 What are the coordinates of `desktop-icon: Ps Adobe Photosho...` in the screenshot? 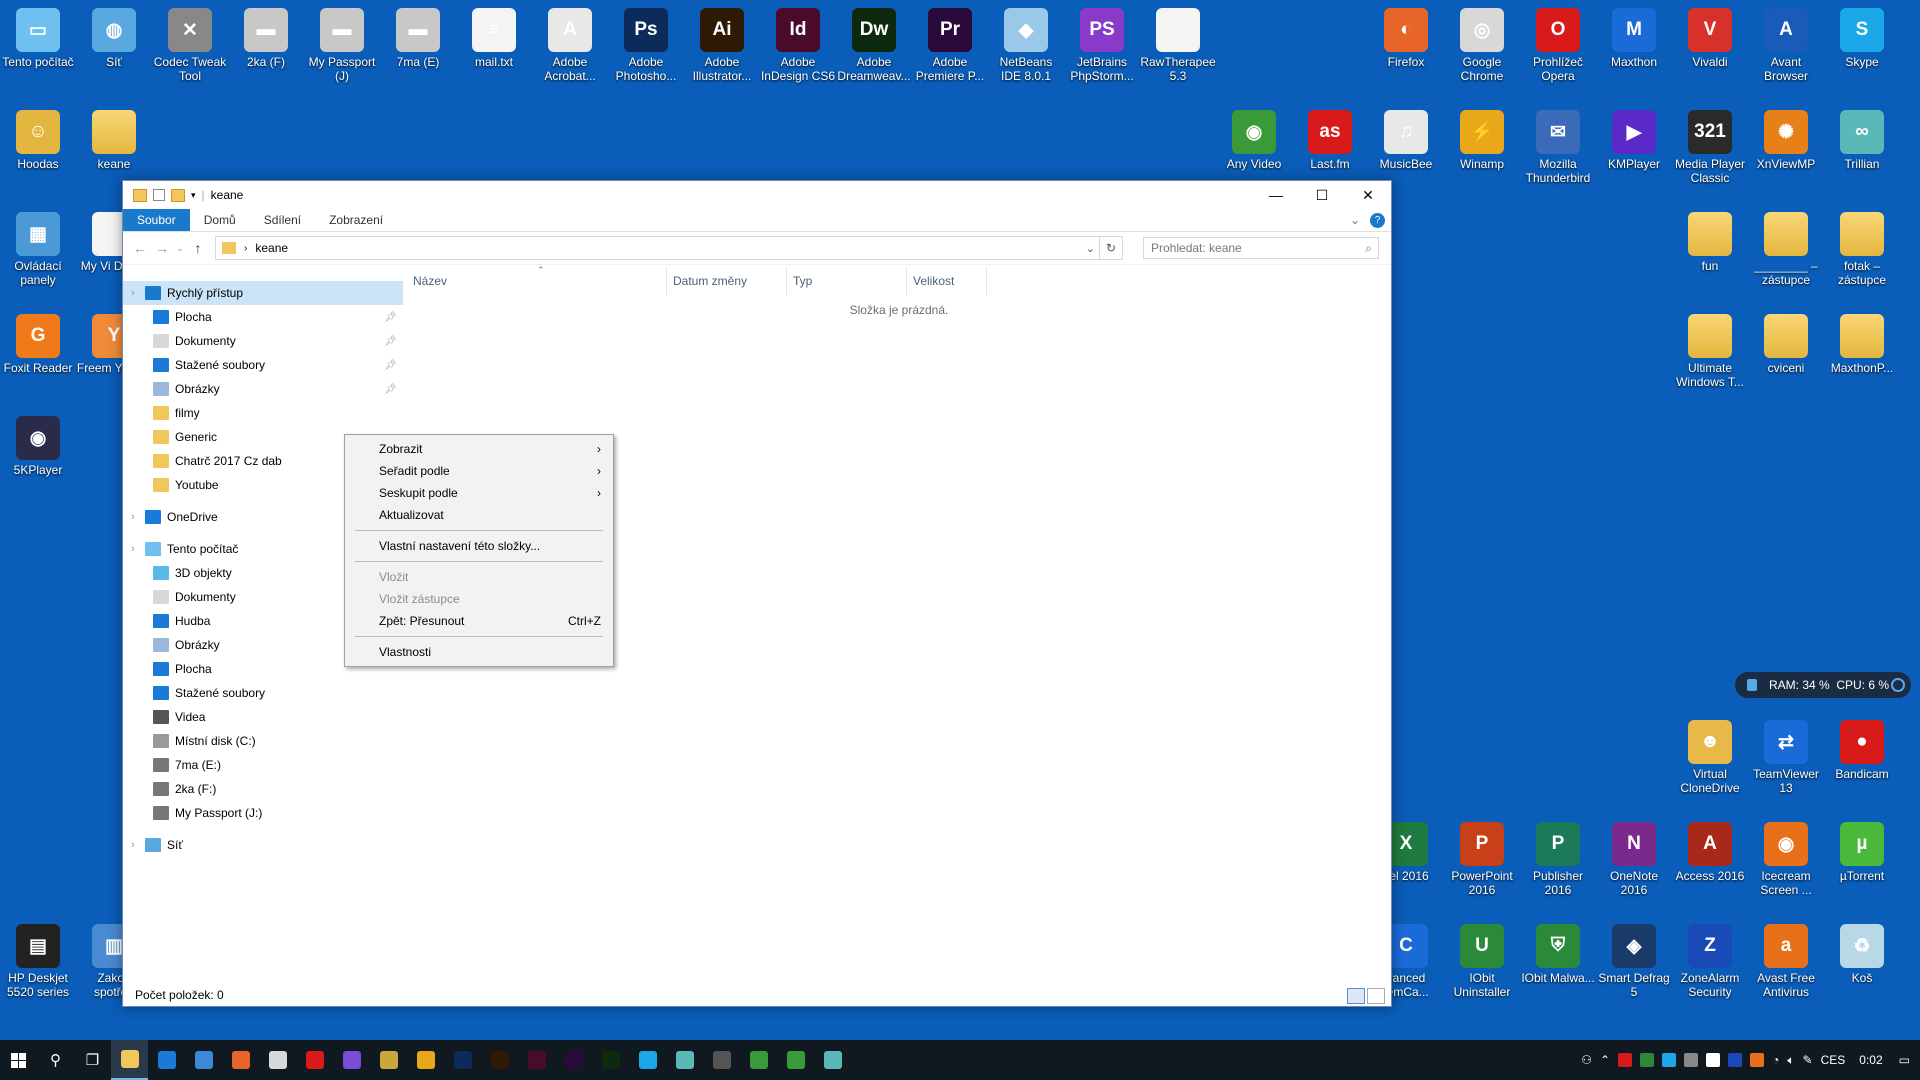 It's located at (646, 45).